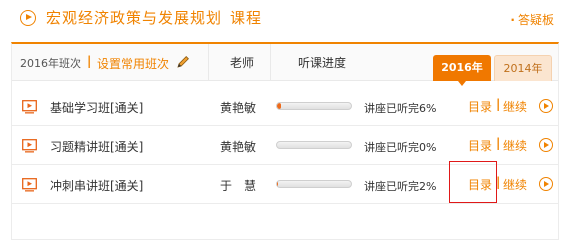  I want to click on tab-2016: 2016年, so click(462, 70).